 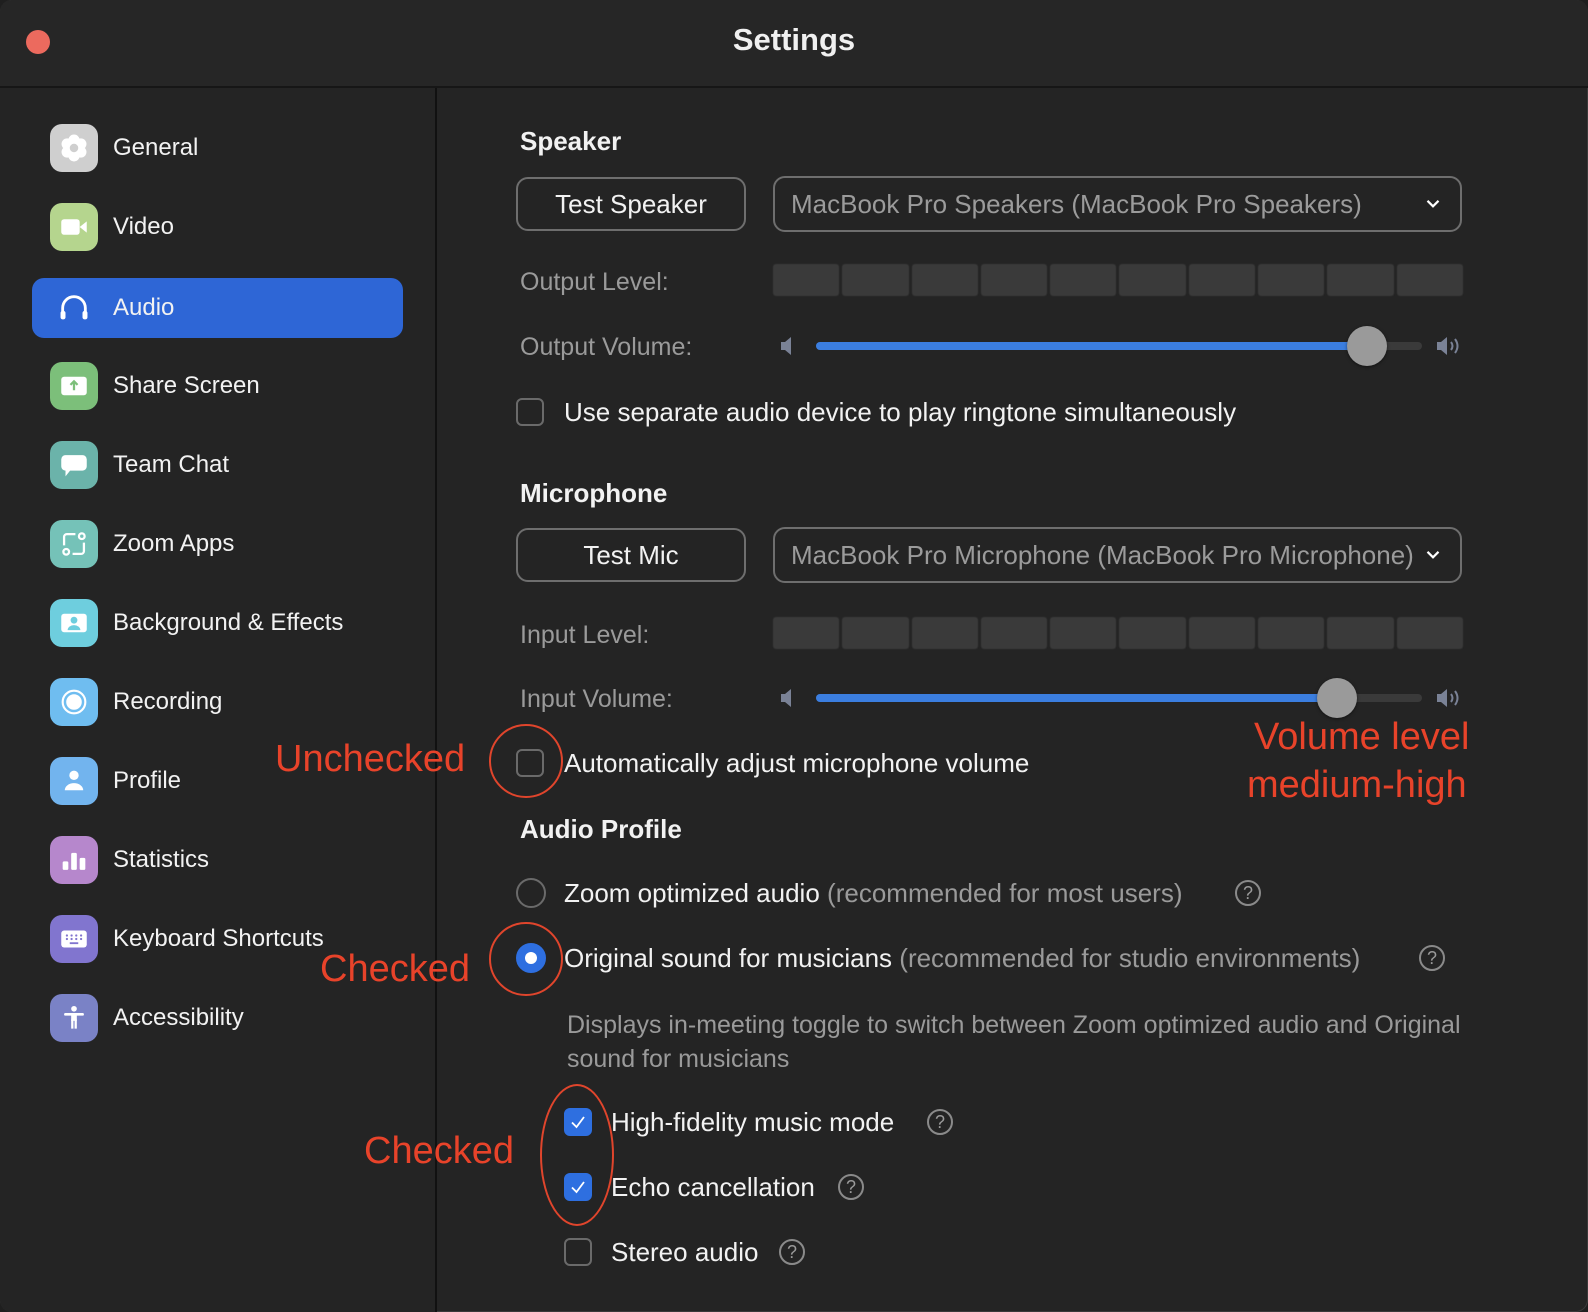 I want to click on output-volume-track, so click(x=1119, y=346).